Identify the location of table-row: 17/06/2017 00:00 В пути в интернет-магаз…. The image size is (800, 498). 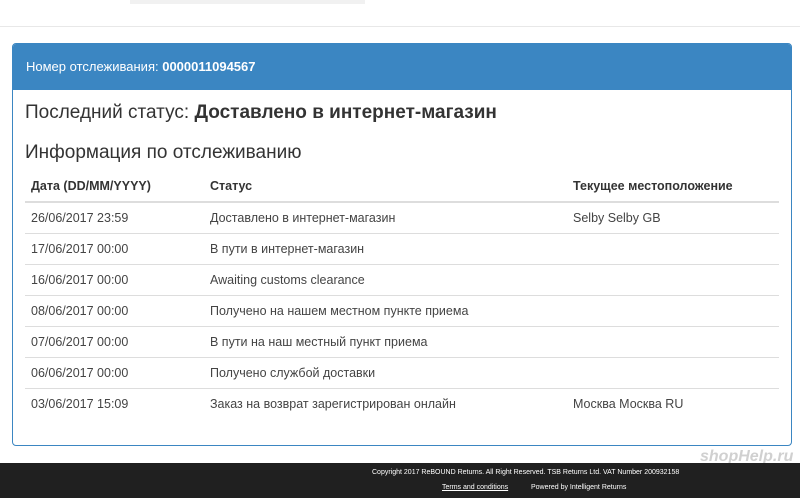
(402, 249).